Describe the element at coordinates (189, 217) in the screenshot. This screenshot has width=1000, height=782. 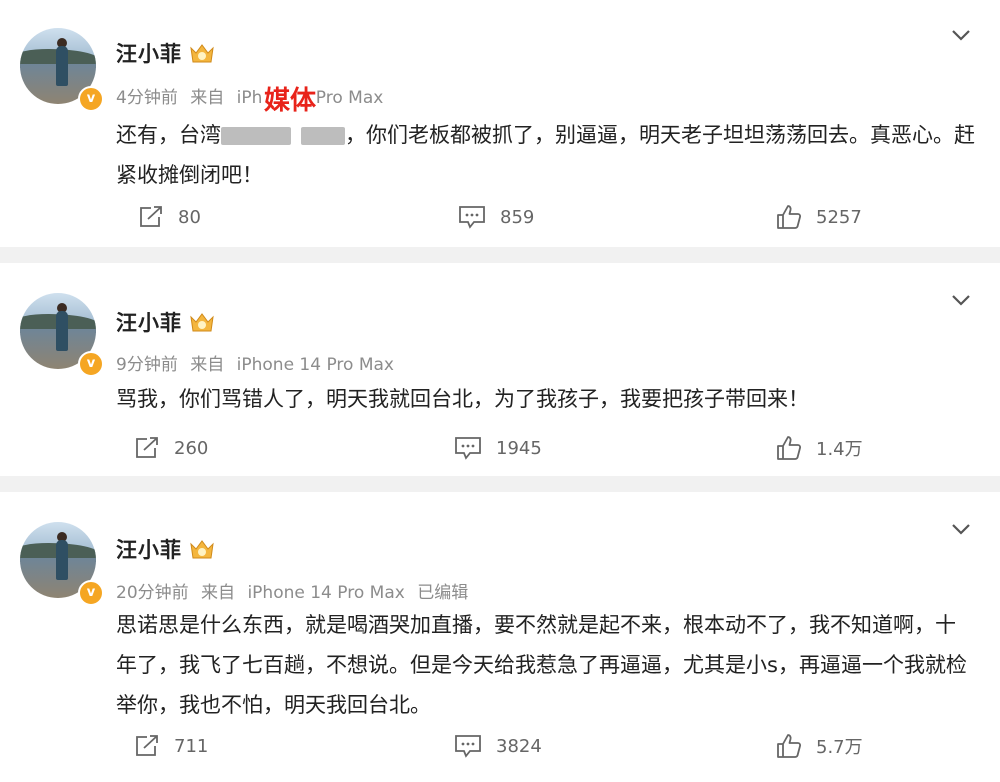
I see `repost-count: 80` at that location.